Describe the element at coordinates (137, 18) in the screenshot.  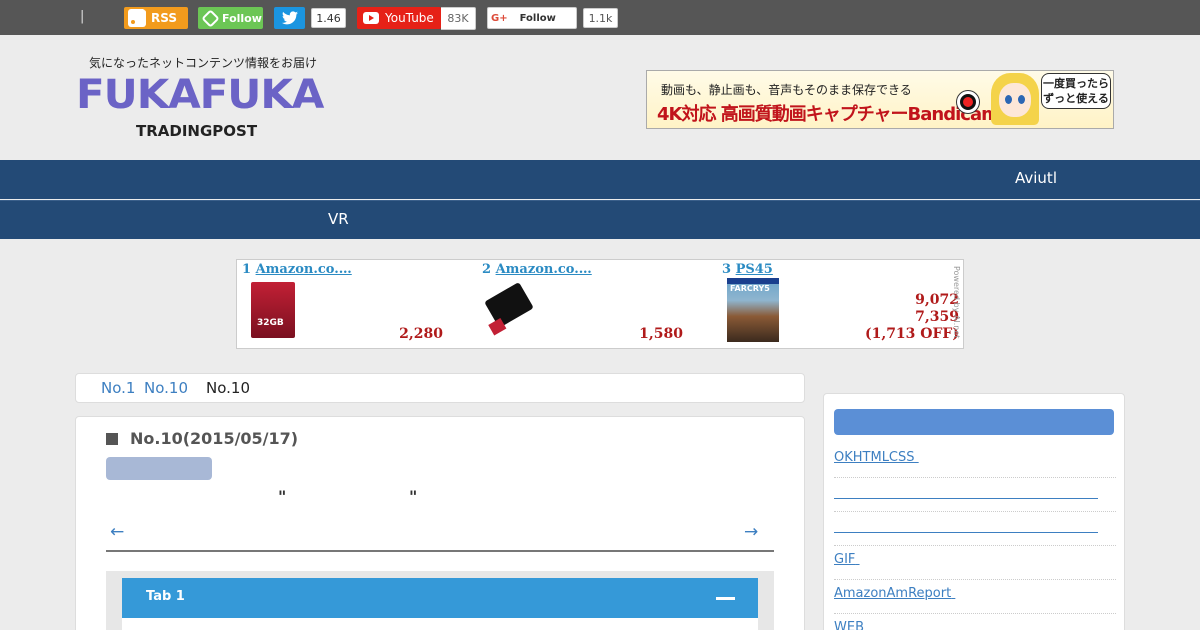
I see `rss-icon` at that location.